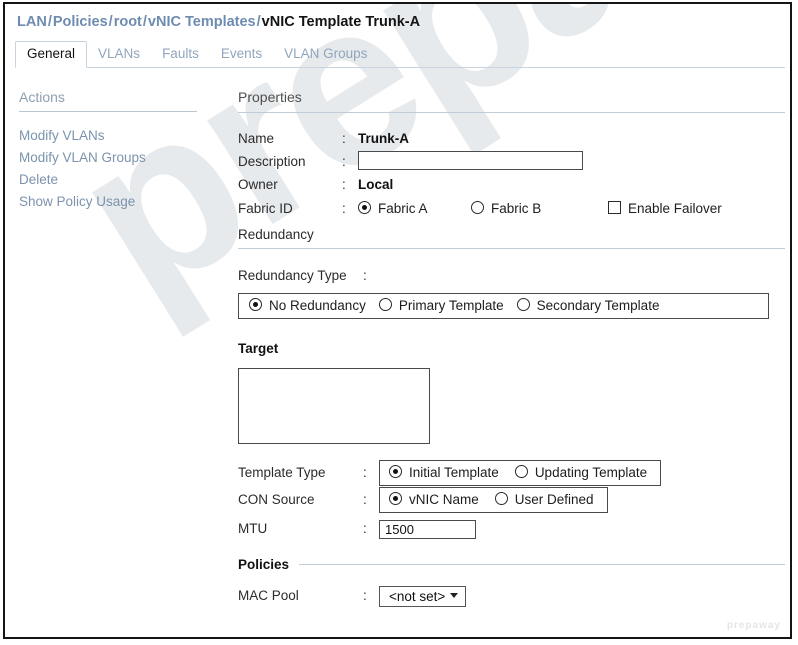  I want to click on fabric-a-option: Fabric A, so click(414, 208).